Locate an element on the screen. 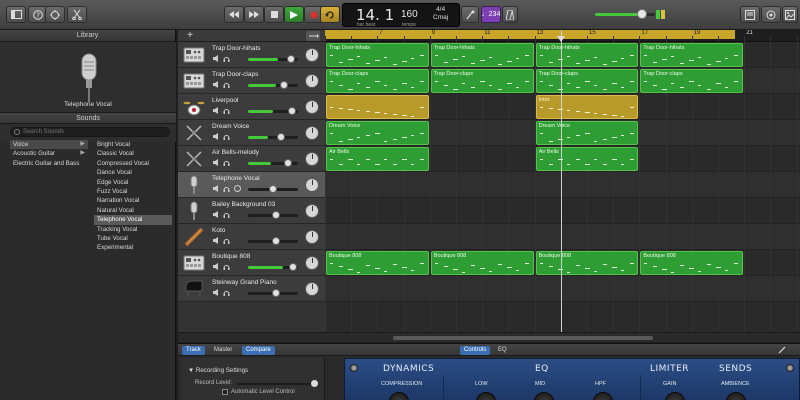 This screenshot has width=800, height=400. patch-item: Natural Vocal is located at coordinates (133, 210).